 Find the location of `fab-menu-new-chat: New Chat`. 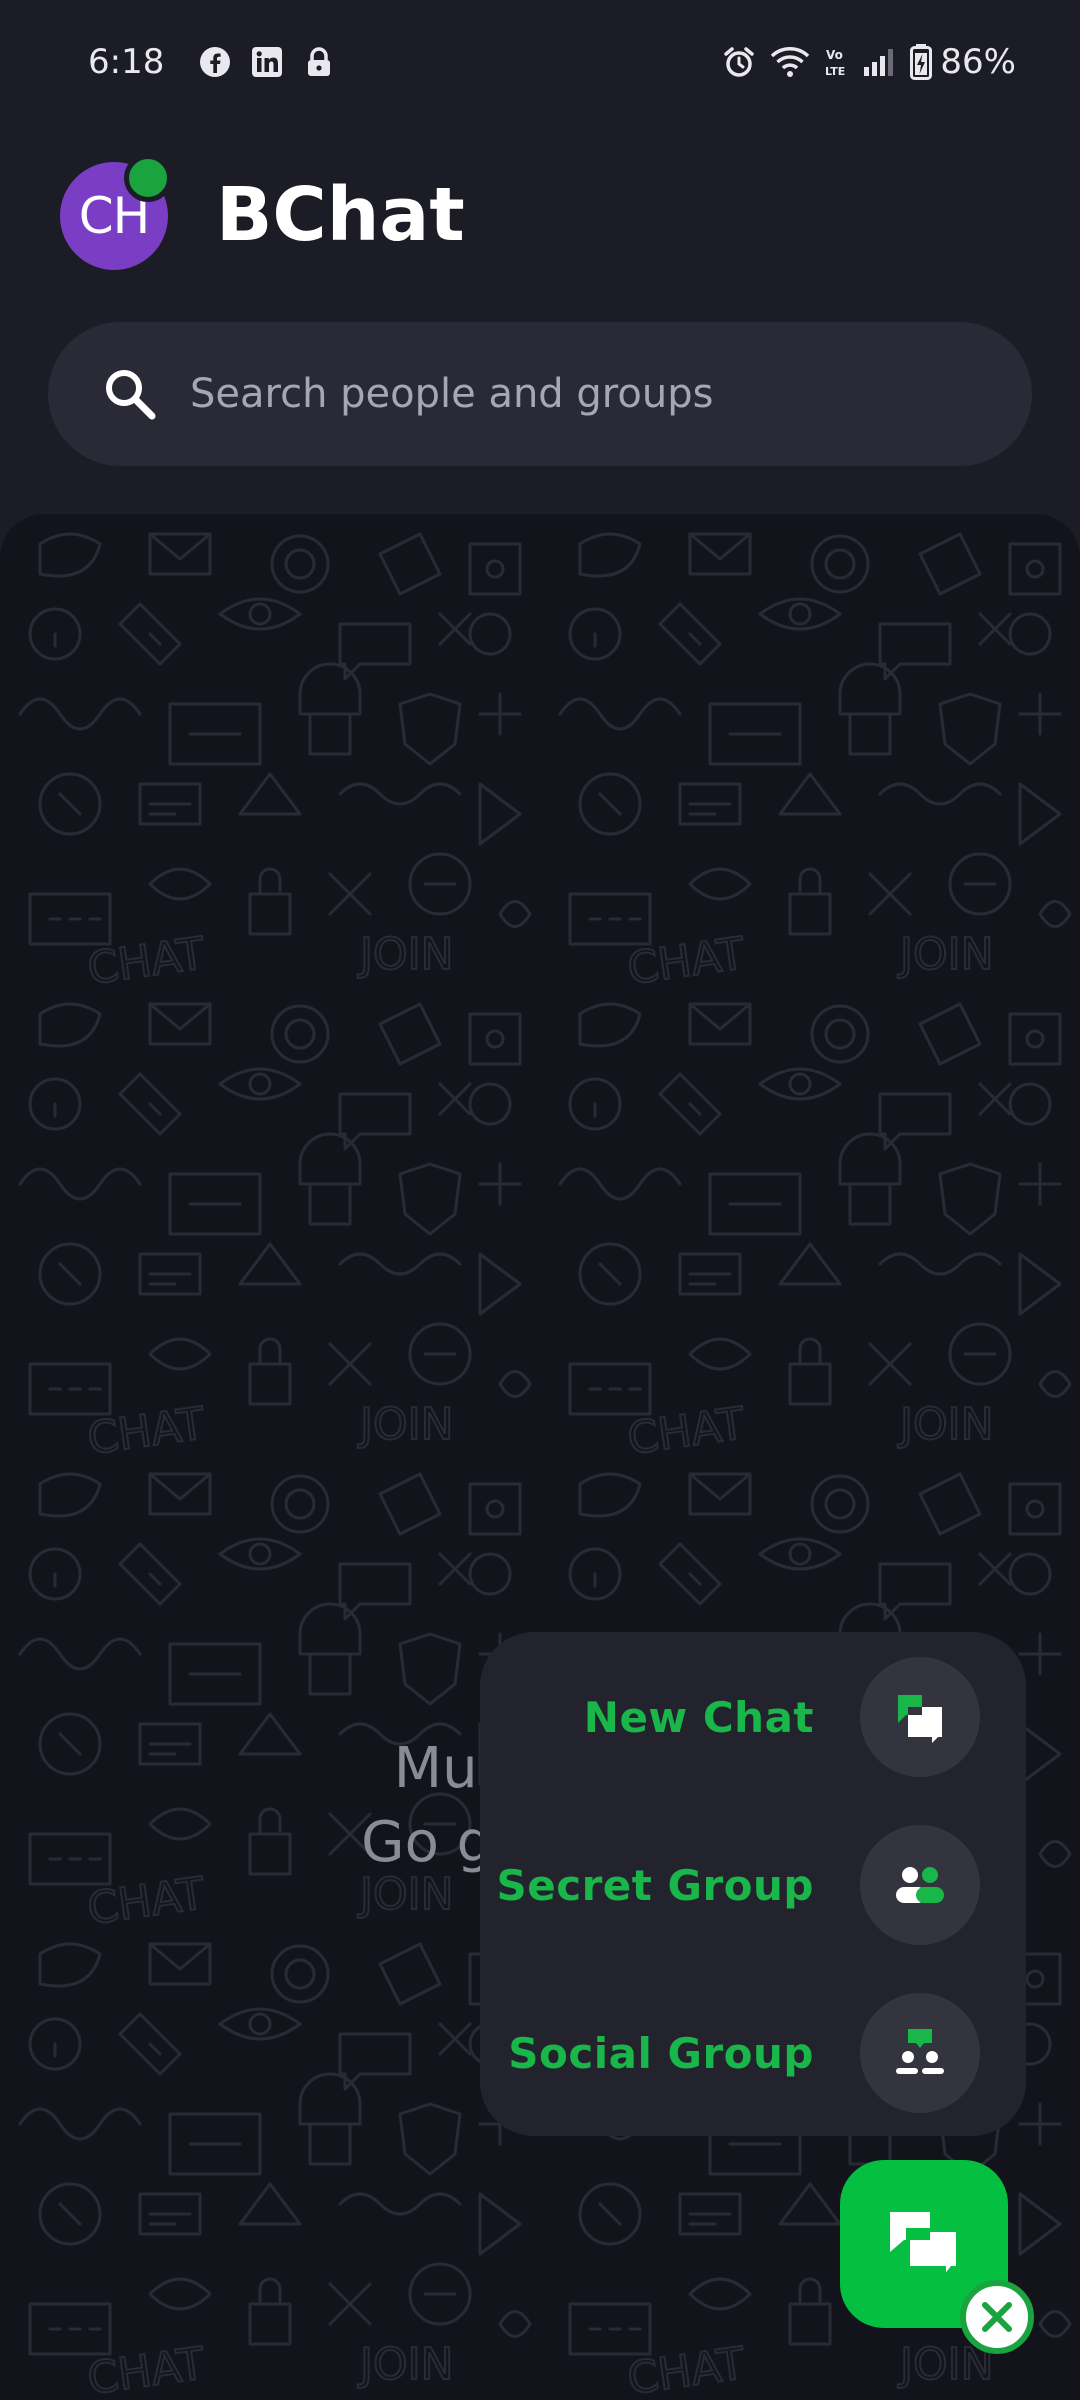

fab-menu-new-chat: New Chat is located at coordinates (753, 1717).